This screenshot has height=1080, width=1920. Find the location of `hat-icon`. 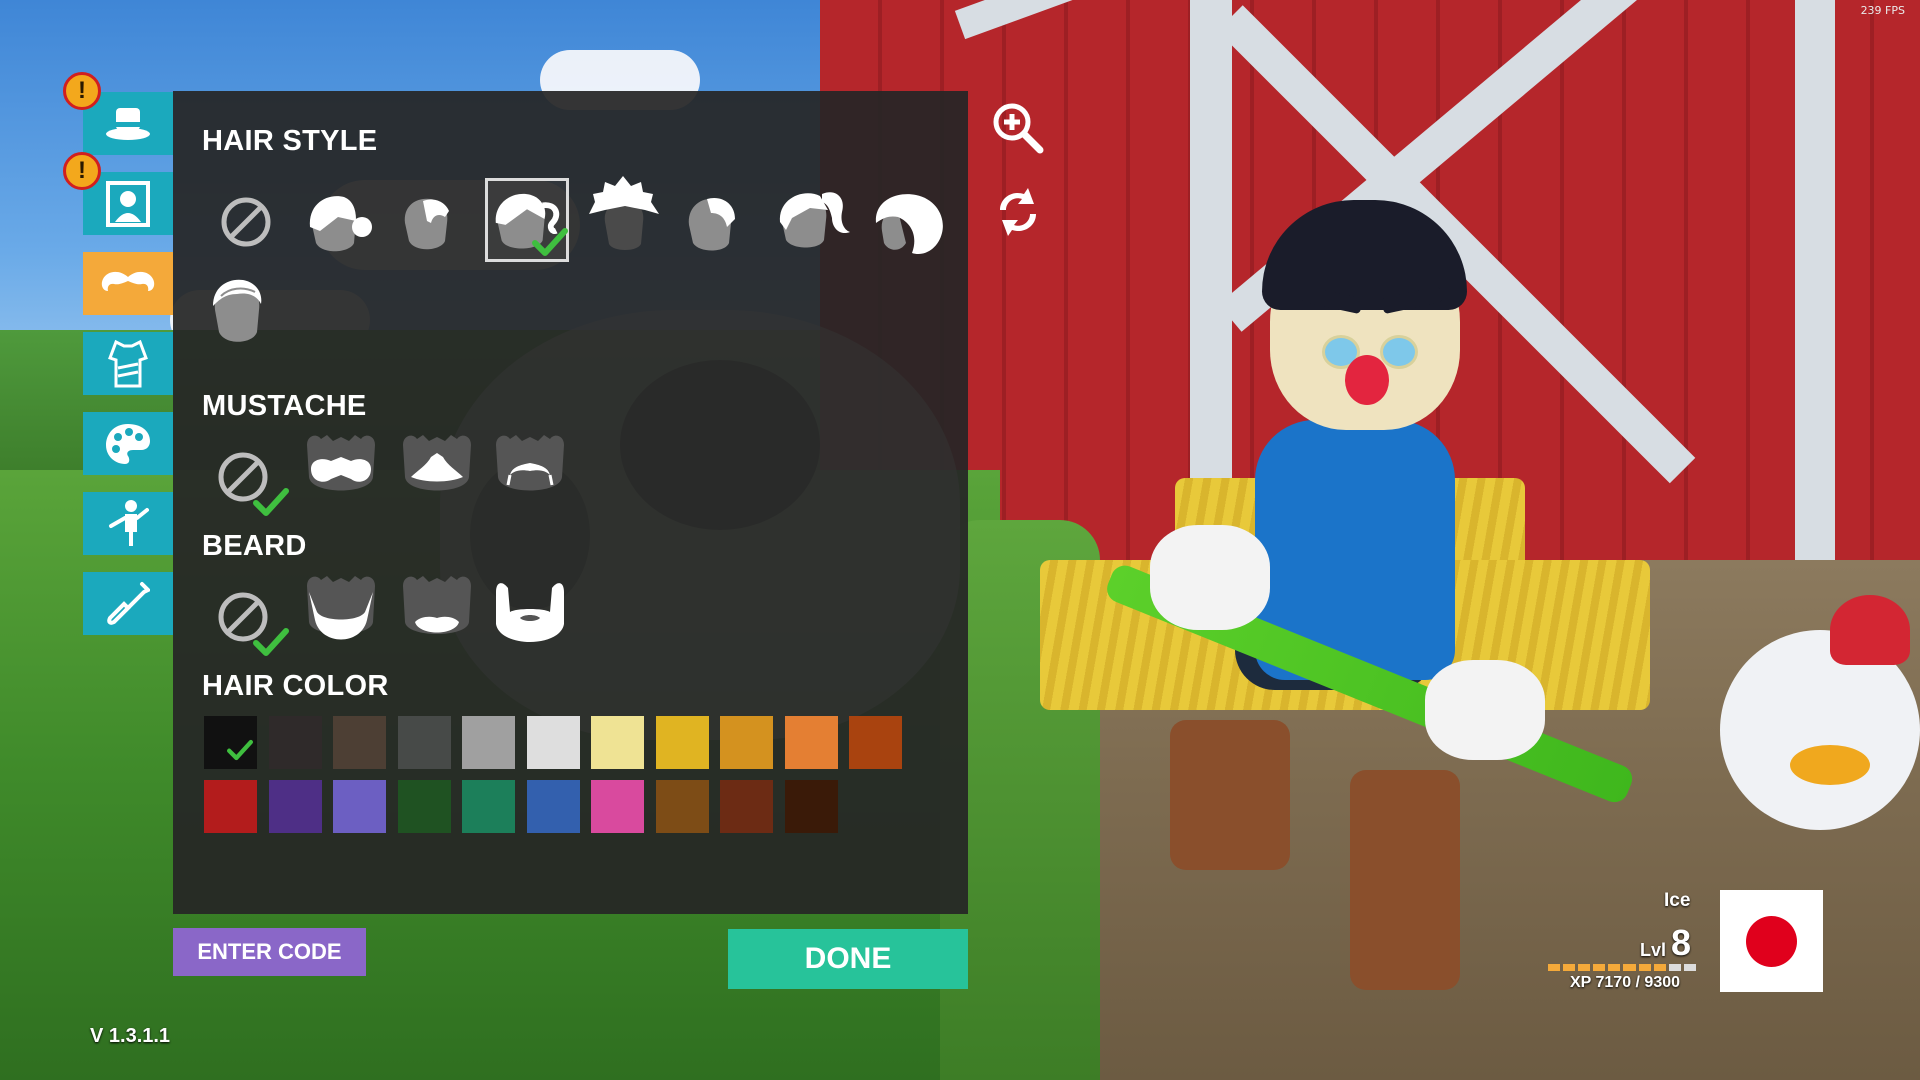

hat-icon is located at coordinates (128, 123).